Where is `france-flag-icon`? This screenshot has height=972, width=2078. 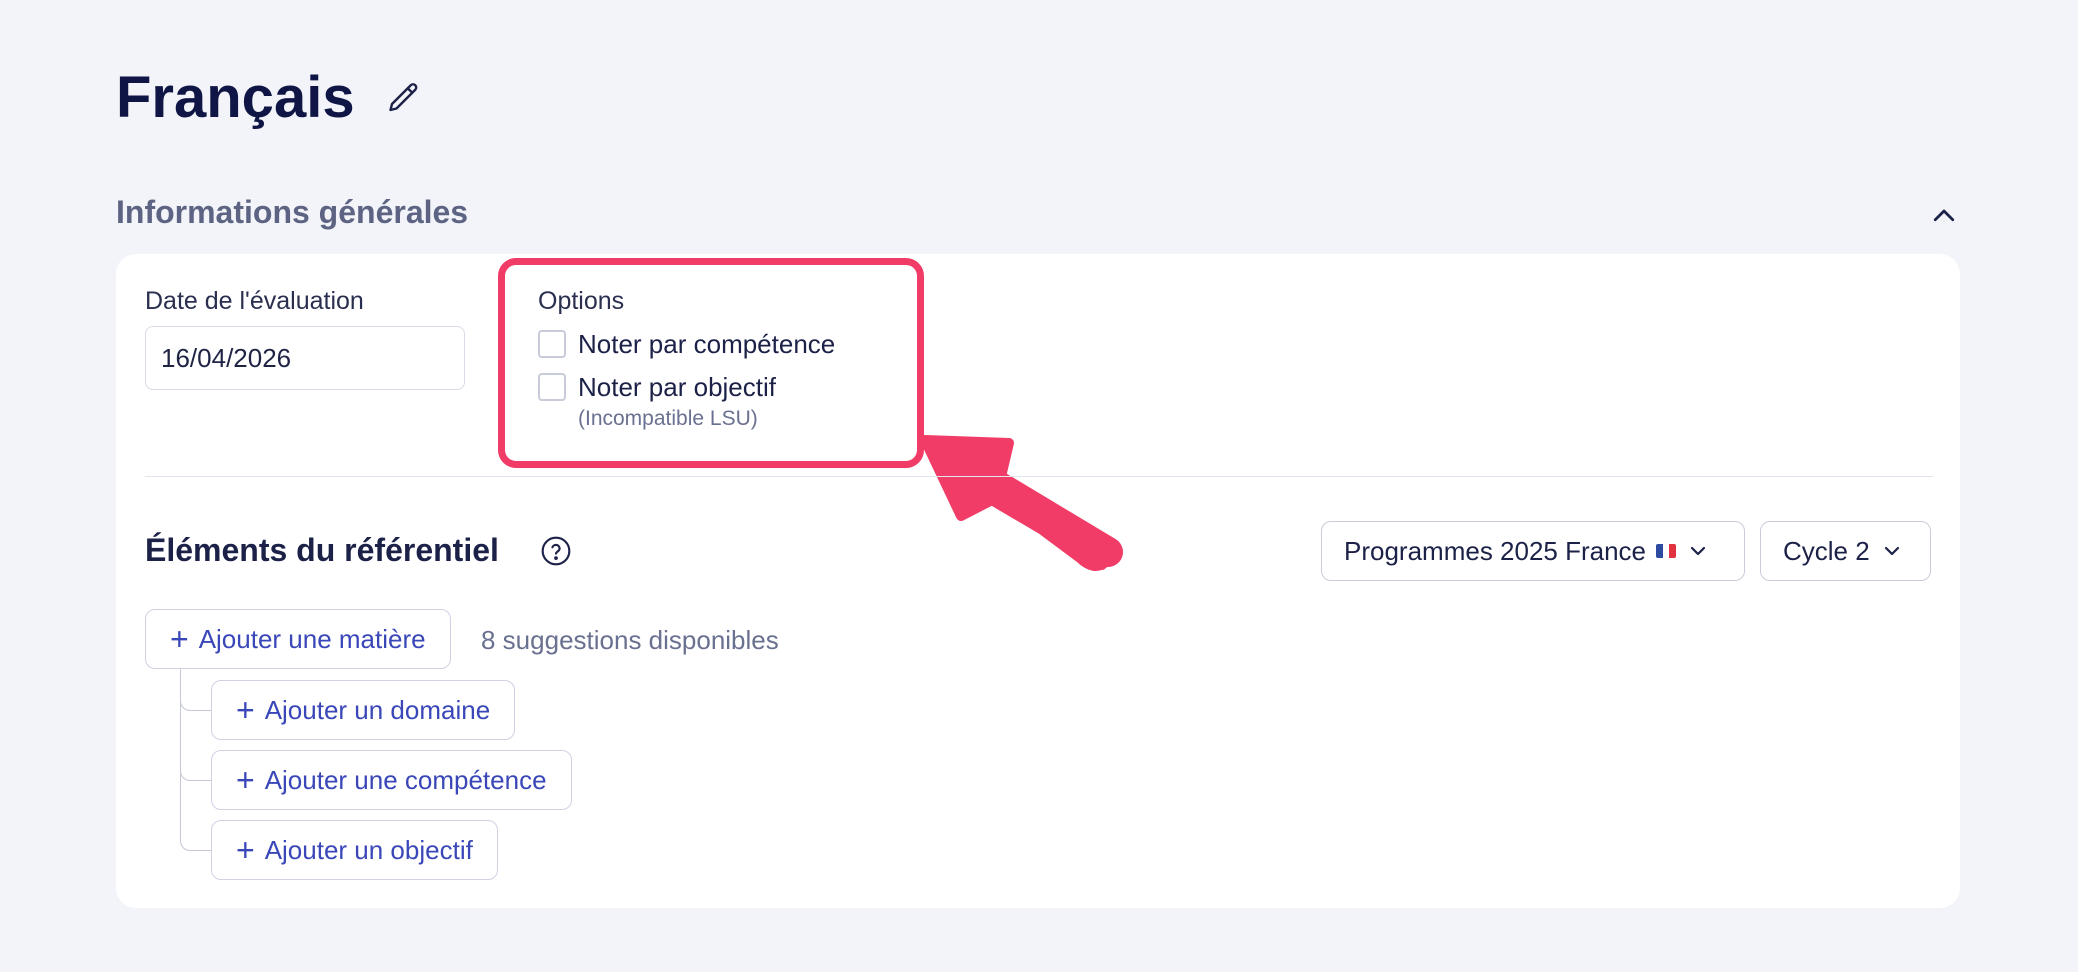 france-flag-icon is located at coordinates (1666, 551).